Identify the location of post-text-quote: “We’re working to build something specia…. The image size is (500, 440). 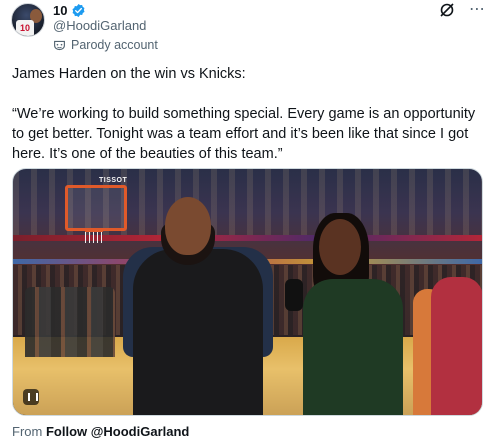
(244, 134).